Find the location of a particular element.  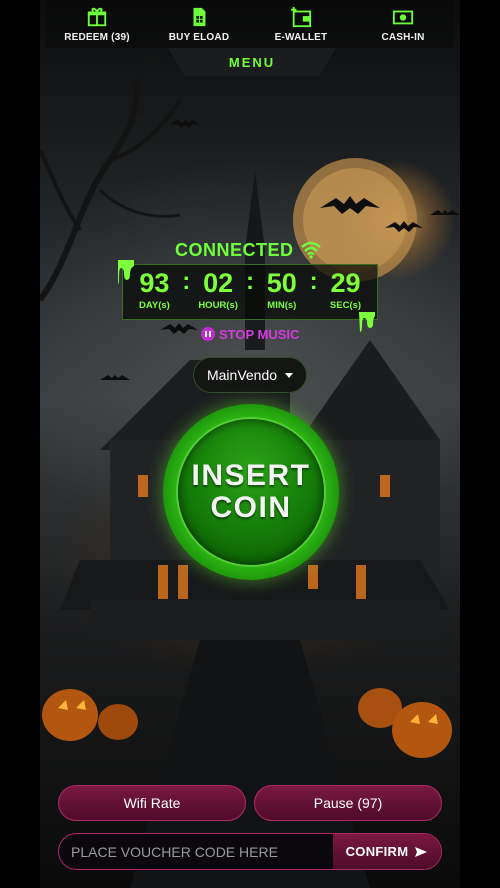

menu-toggle-tab: MENU is located at coordinates (252, 62).